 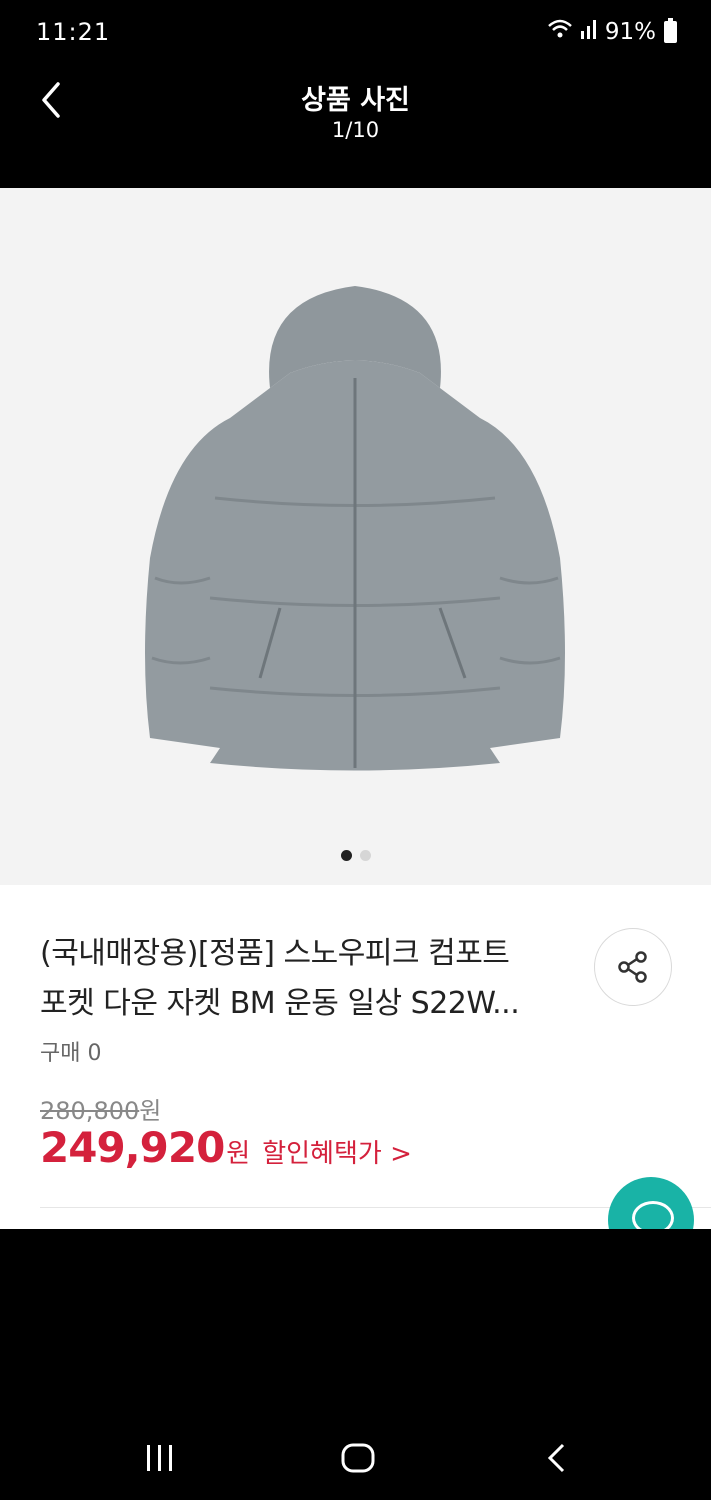 What do you see at coordinates (238, 1154) in the screenshot?
I see `sale-price-unit: 원` at bounding box center [238, 1154].